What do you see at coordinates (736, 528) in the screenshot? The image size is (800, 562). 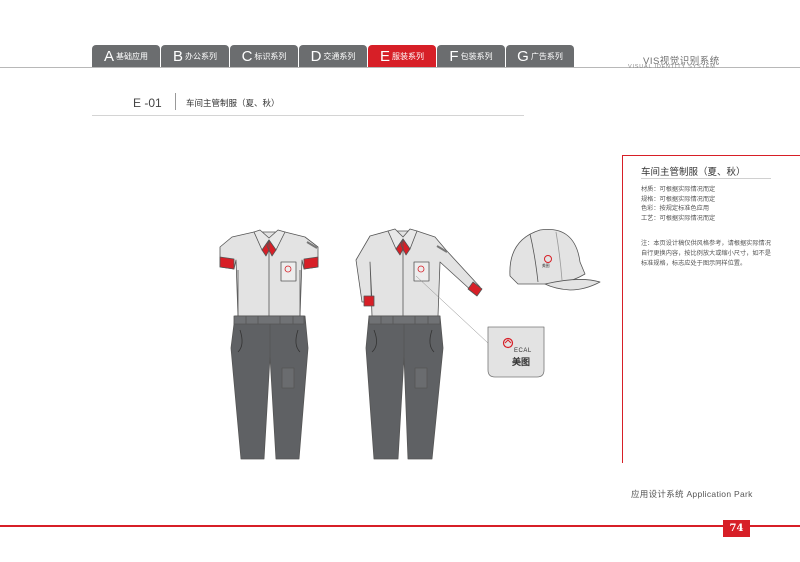 I see `page-number: 74` at bounding box center [736, 528].